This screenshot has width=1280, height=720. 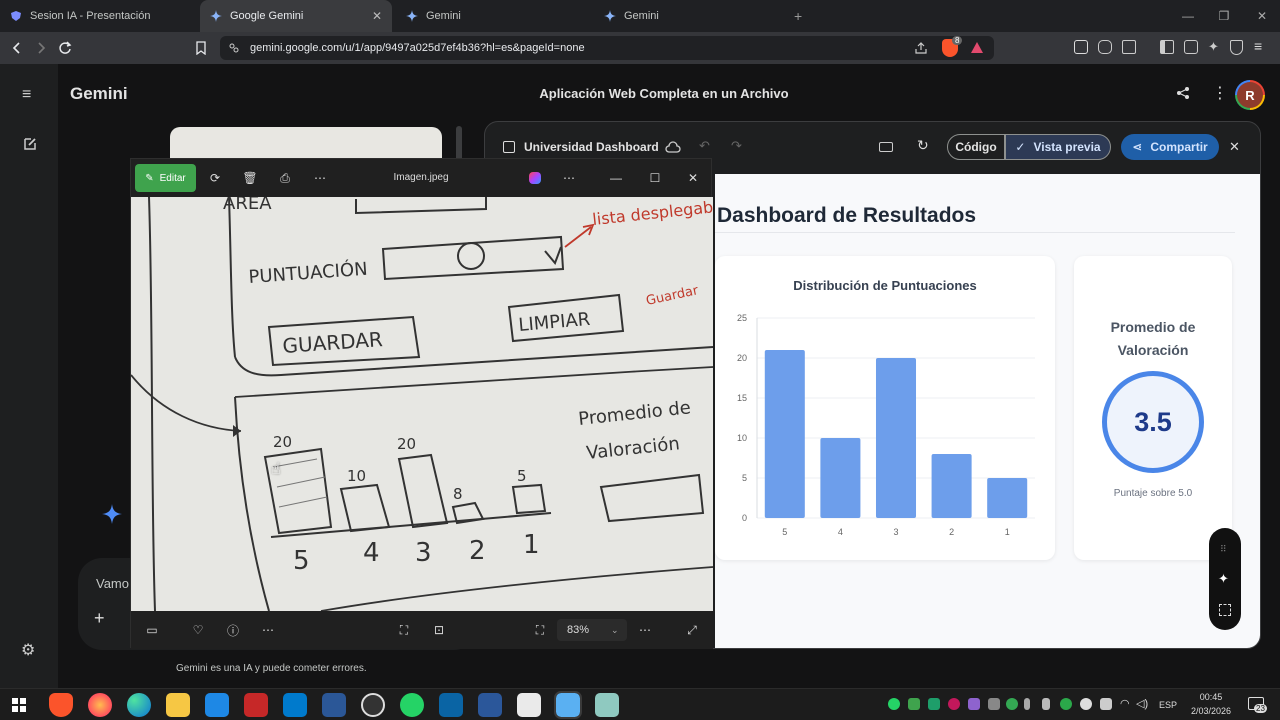 I want to click on fit-screen-icon: ⛶, so click(x=540, y=630).